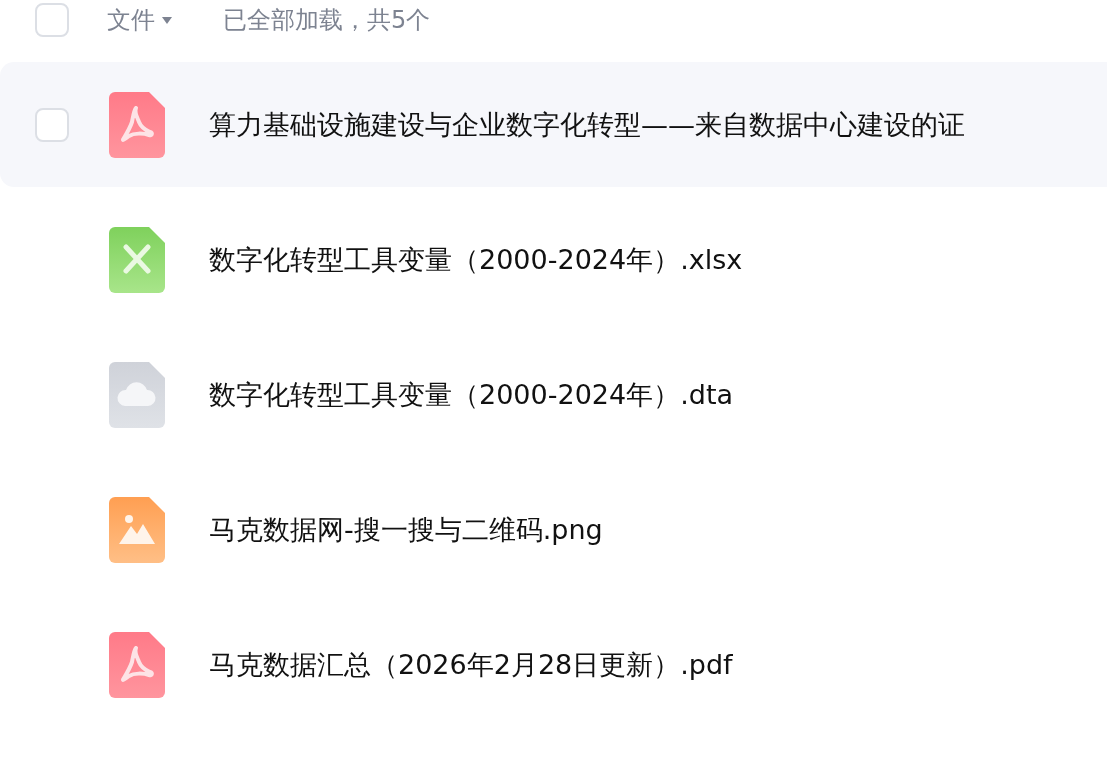 The width and height of the screenshot is (1107, 772). What do you see at coordinates (52, 124) in the screenshot?
I see `row-checkbox` at bounding box center [52, 124].